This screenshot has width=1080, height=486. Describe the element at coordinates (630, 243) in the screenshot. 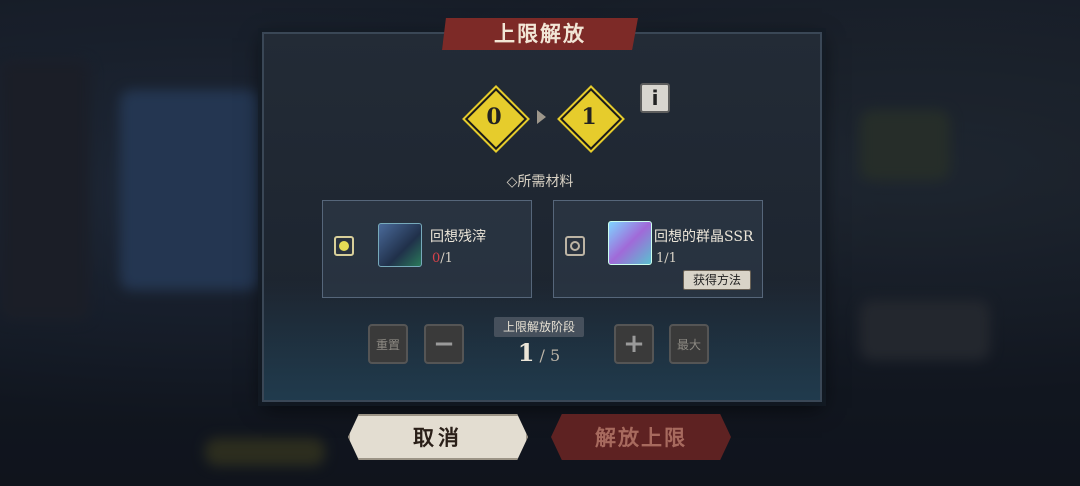

I see `crystal-item-icon` at that location.